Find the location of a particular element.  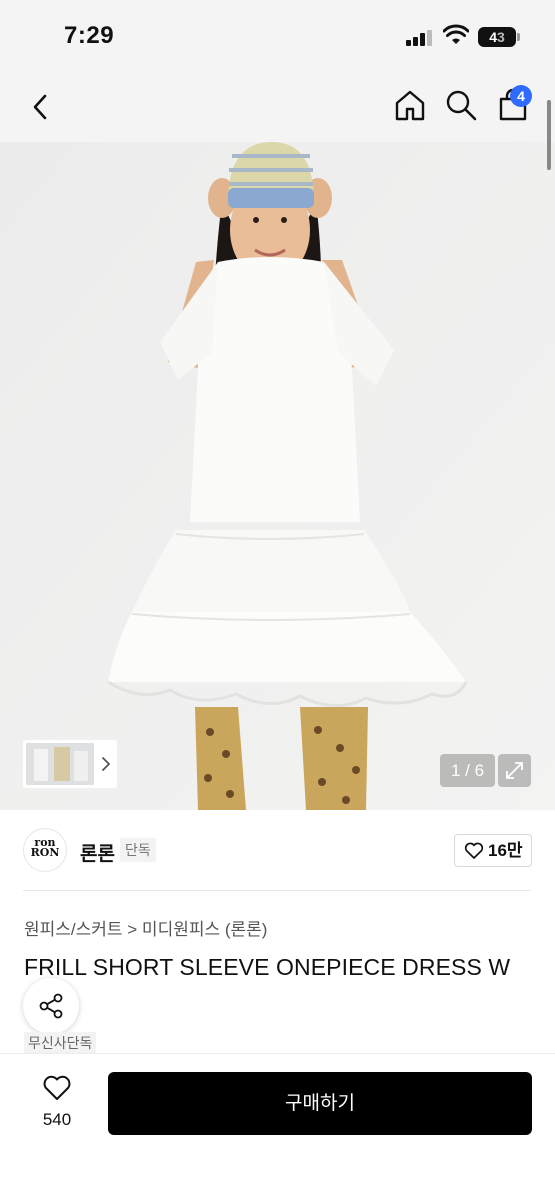

category-breadcrumb: 원피스/스커트 > 미디원피스 (론론) is located at coordinates (145, 927).